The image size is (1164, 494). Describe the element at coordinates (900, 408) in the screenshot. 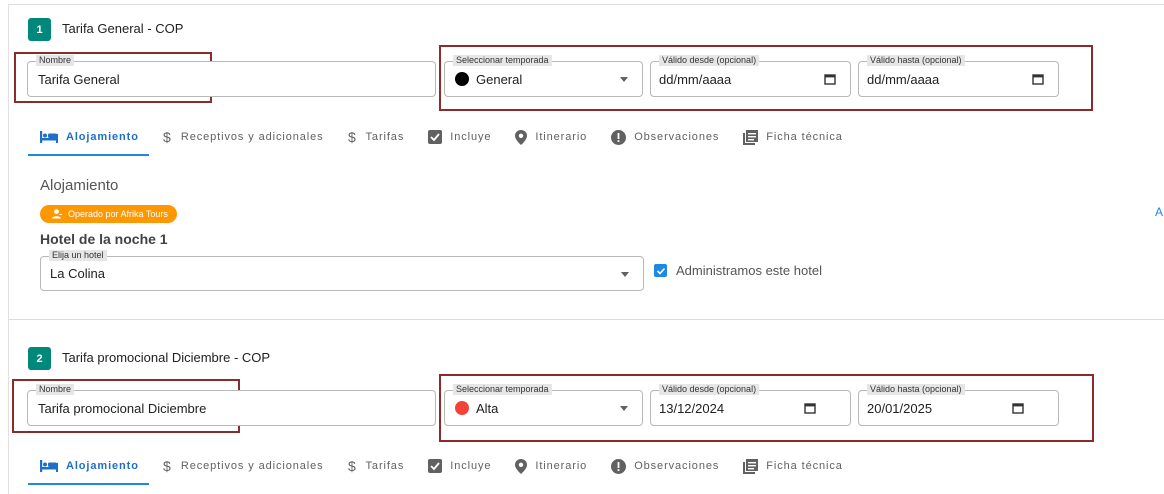

I see `valido-hasta-value: 20/01/2025` at that location.